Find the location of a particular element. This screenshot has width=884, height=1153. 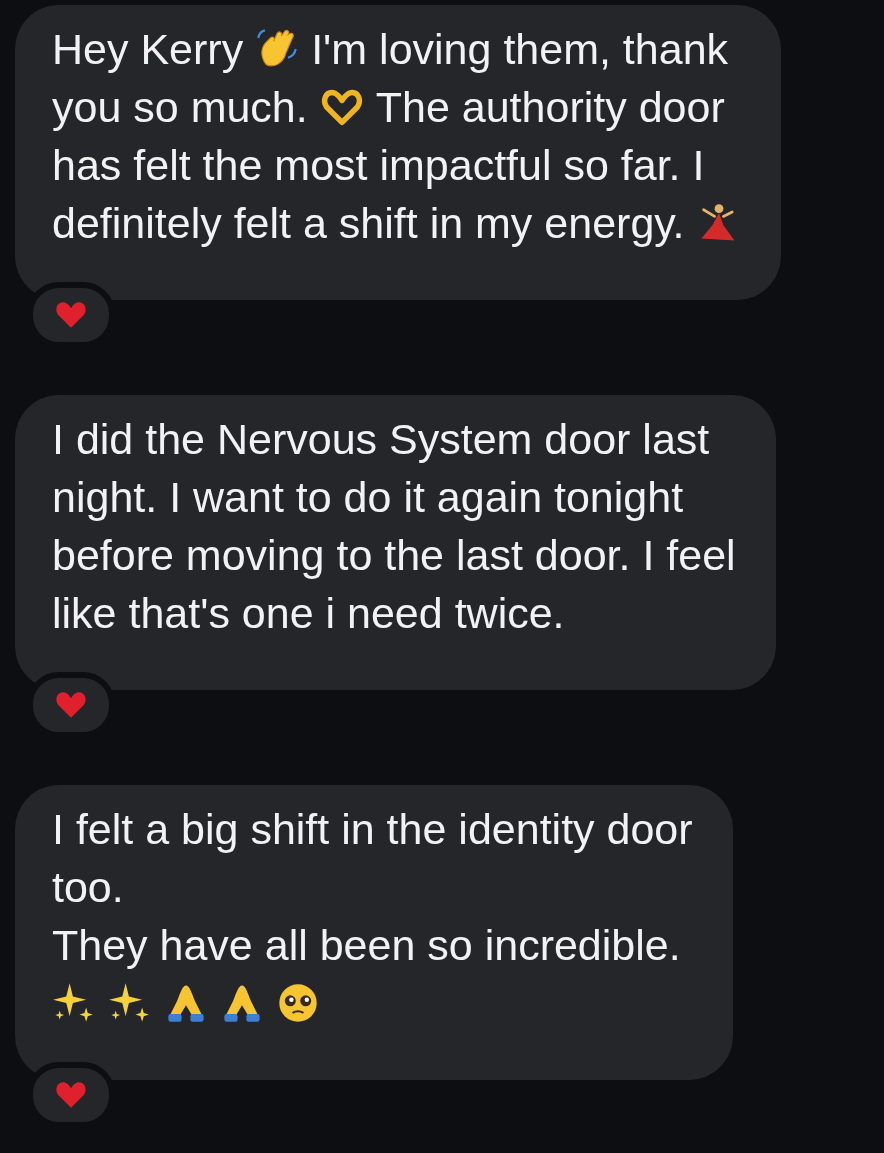

message-text: Hey Kerry is located at coordinates (148, 49).